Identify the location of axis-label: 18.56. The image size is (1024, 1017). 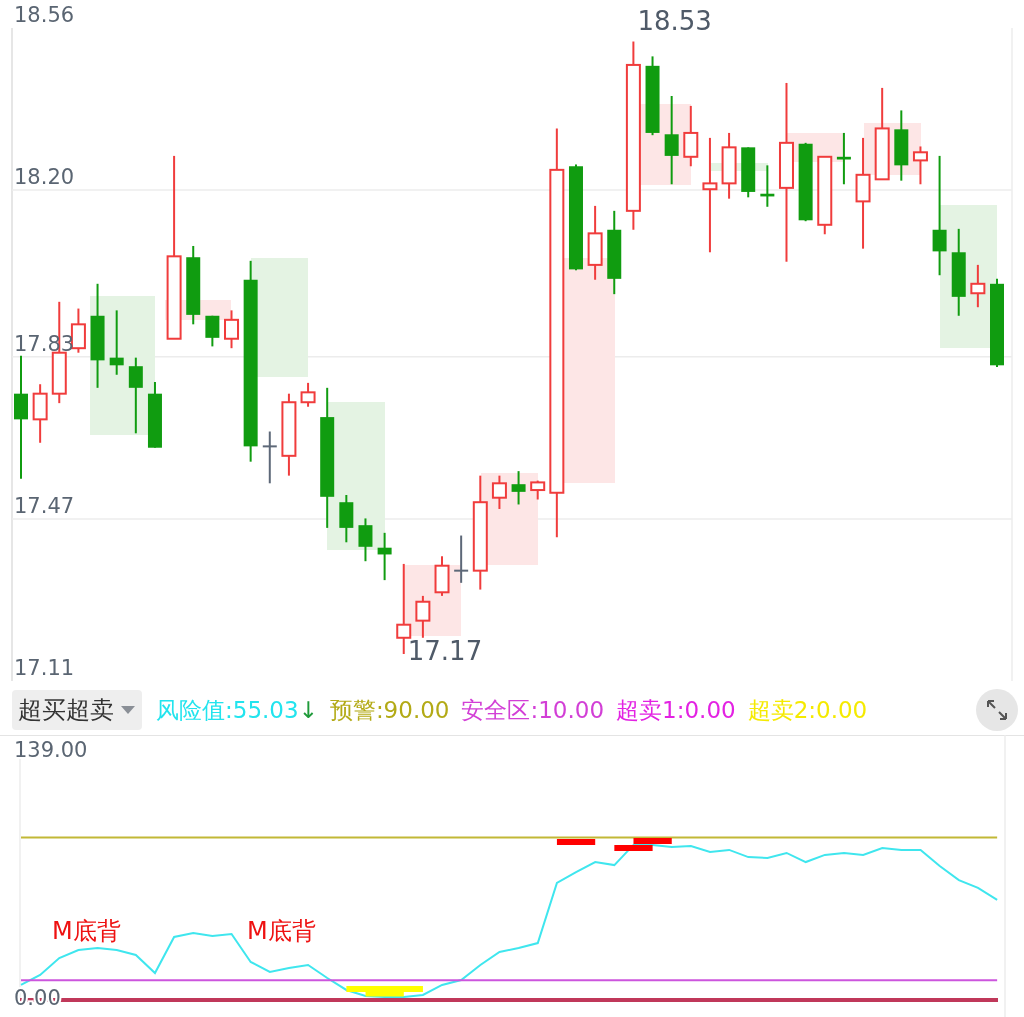
(44, 15).